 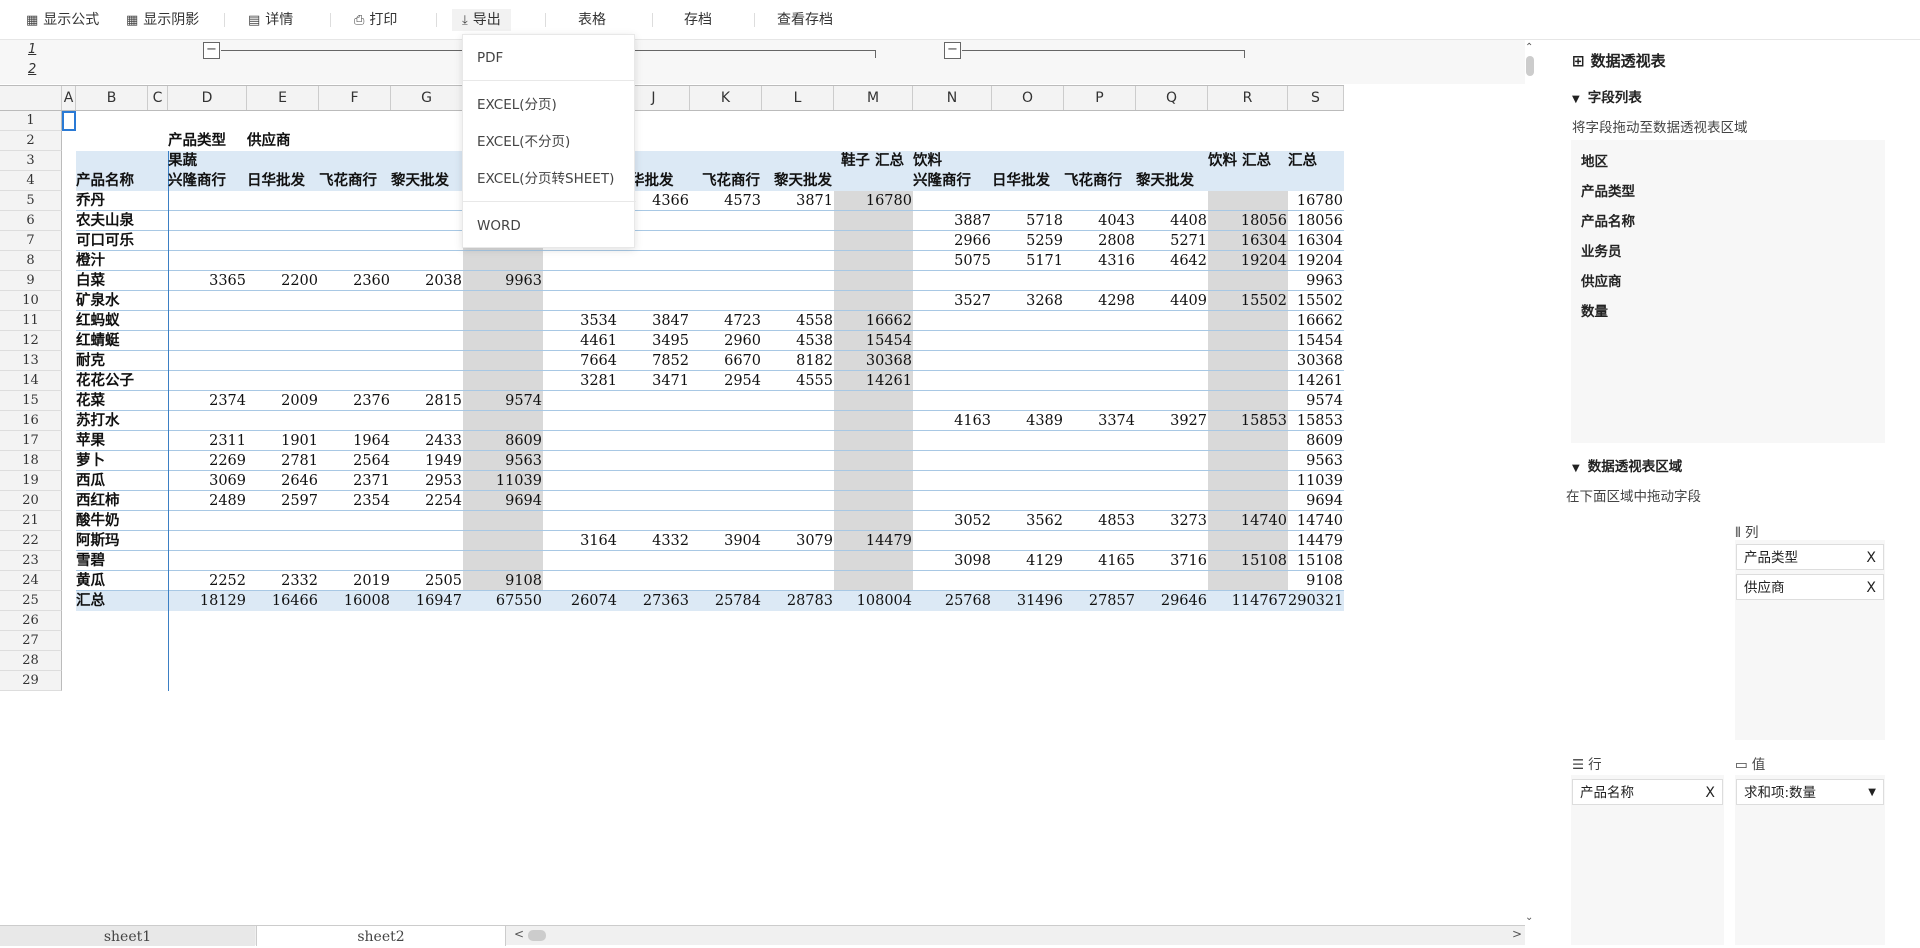 What do you see at coordinates (121, 481) in the screenshot?
I see `cell: 西瓜` at bounding box center [121, 481].